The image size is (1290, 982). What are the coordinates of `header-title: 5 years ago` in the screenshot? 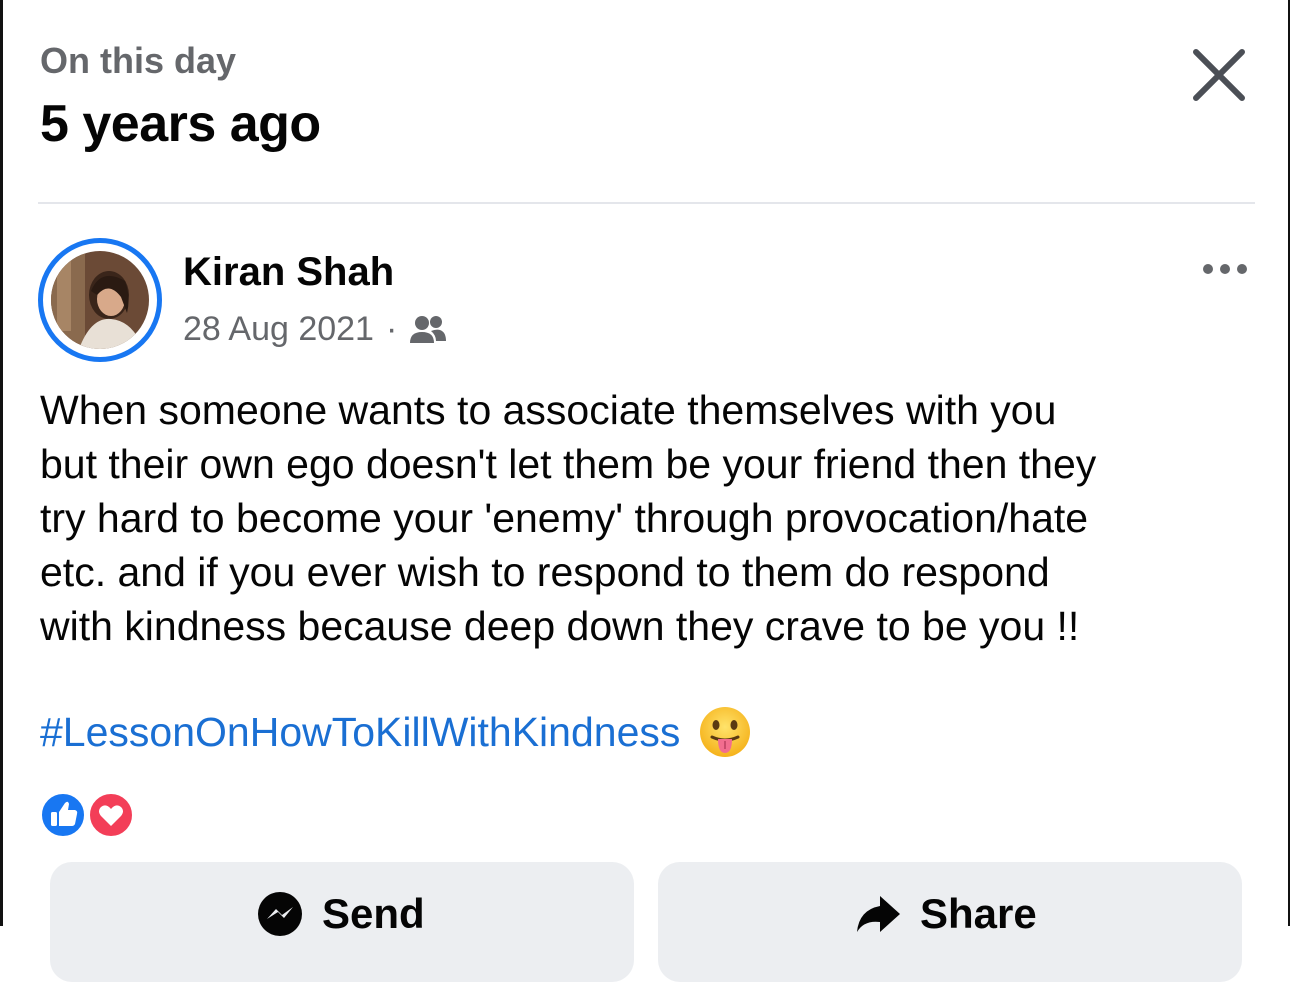 It's located at (180, 124).